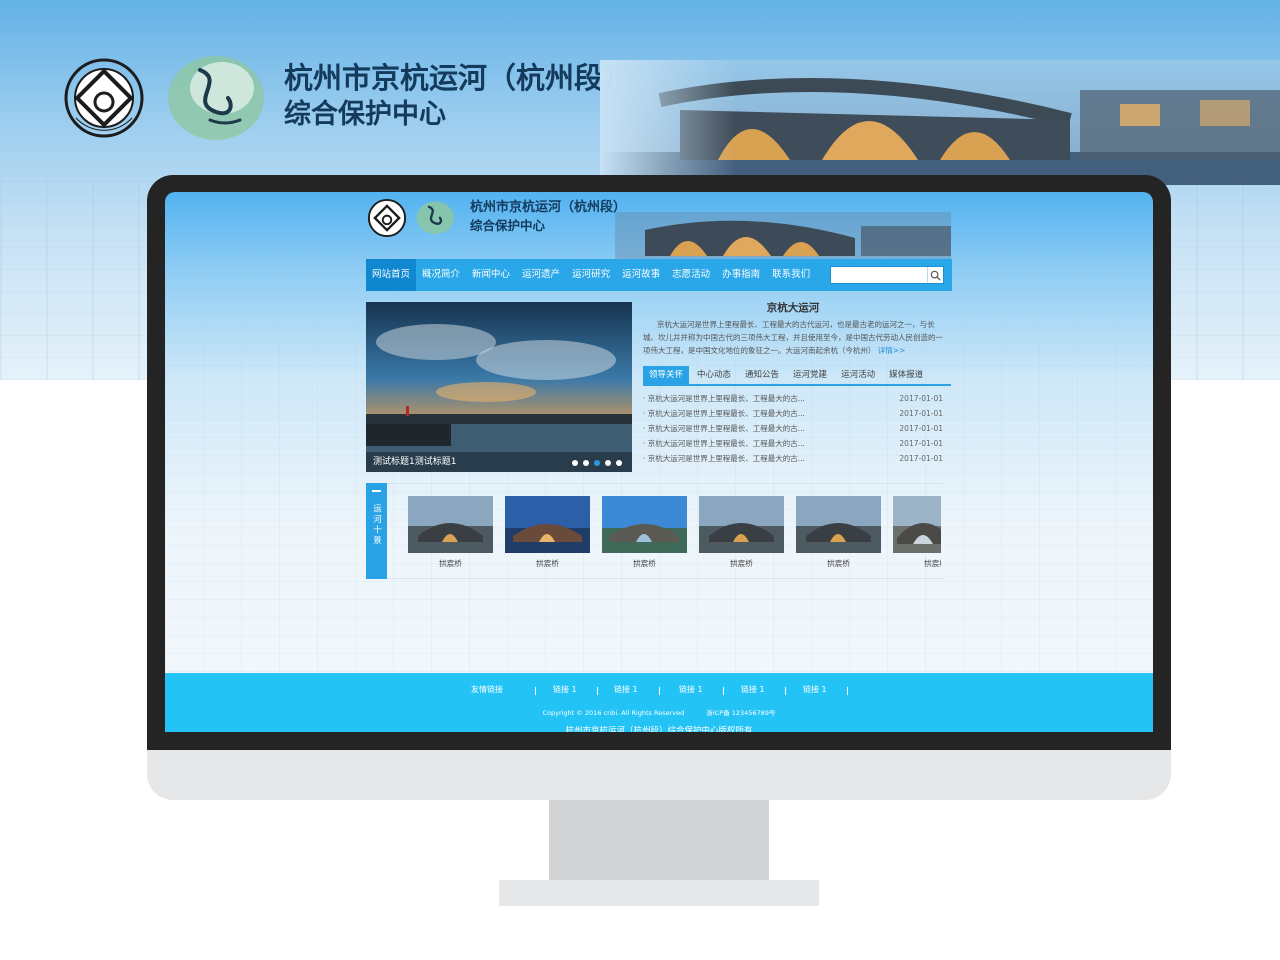 Image resolution: width=1280 pixels, height=960 pixels. I want to click on image-slider: 测试标题1测试标题1, so click(499, 387).